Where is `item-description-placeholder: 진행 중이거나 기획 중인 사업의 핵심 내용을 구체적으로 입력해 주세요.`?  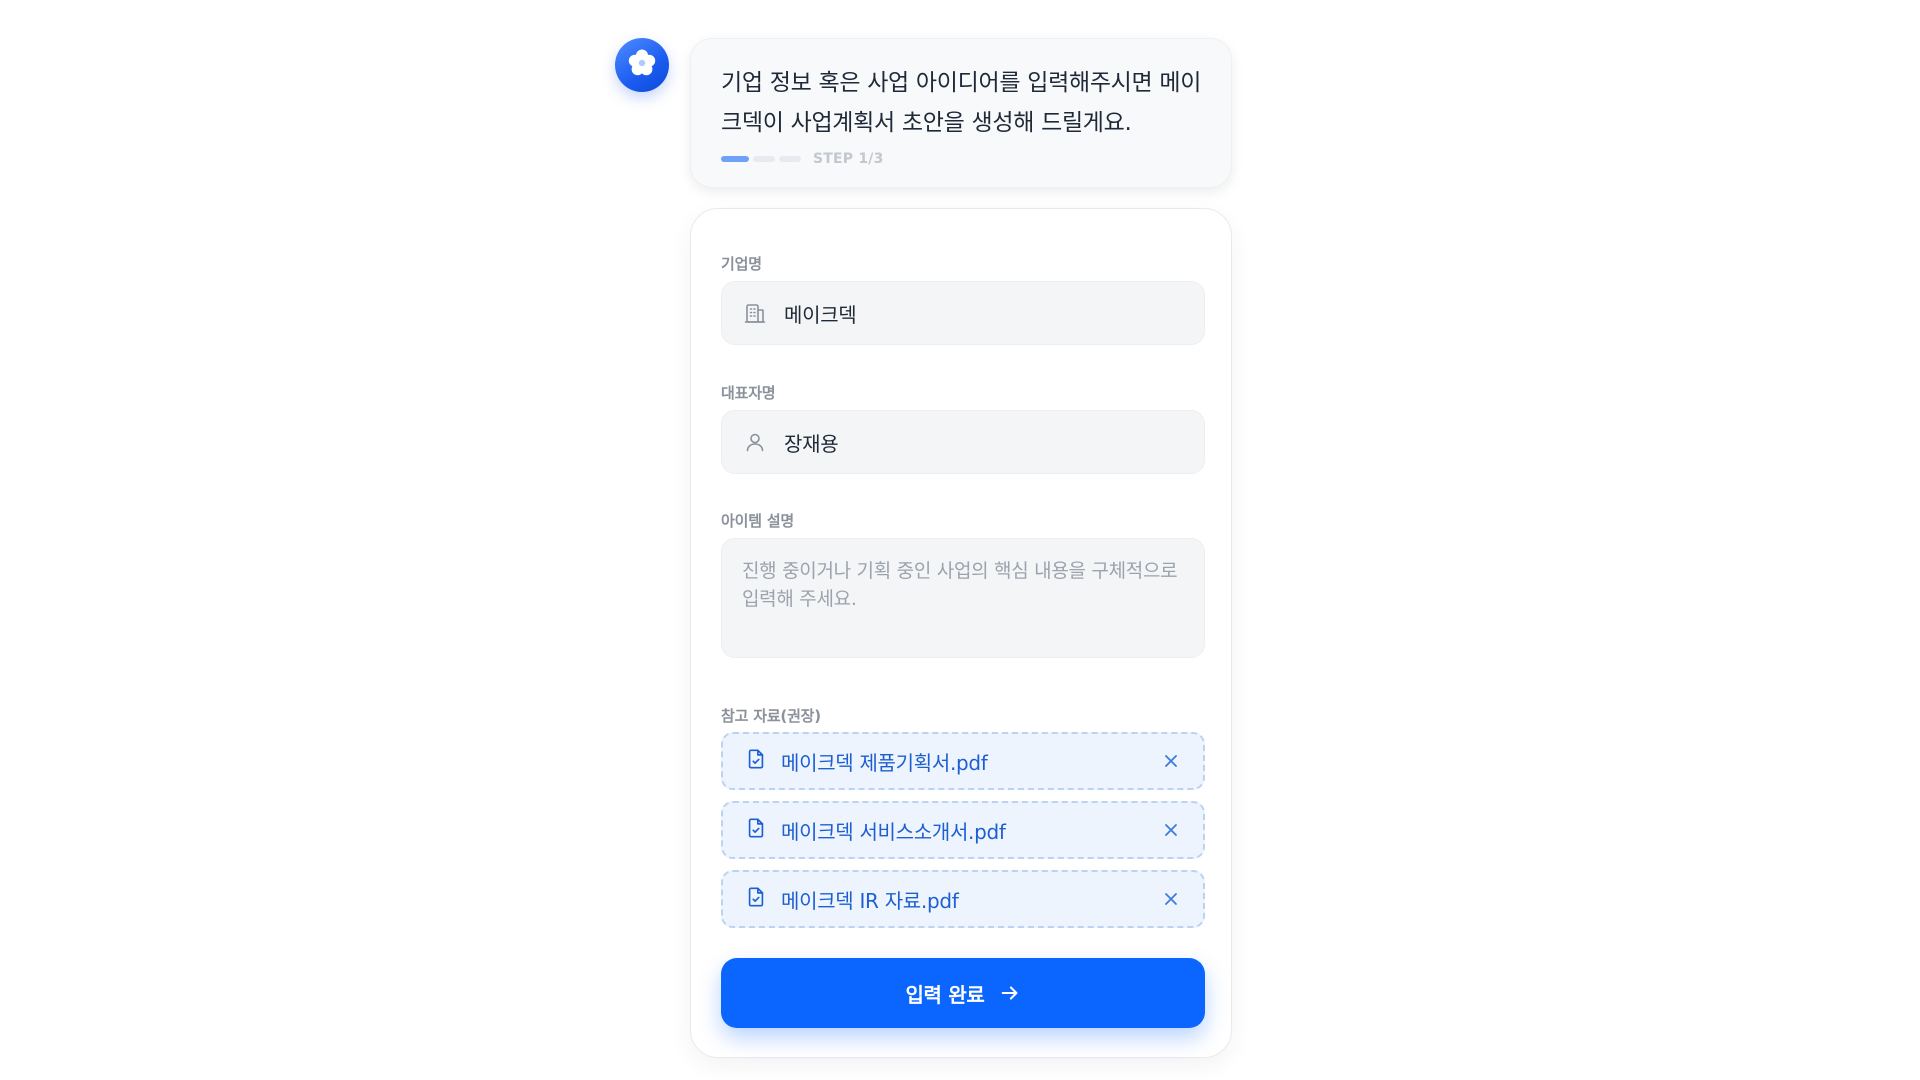
item-description-placeholder: 진행 중이거나 기획 중인 사업의 핵심 내용을 구체적으로 입력해 주세요. is located at coordinates (960, 585).